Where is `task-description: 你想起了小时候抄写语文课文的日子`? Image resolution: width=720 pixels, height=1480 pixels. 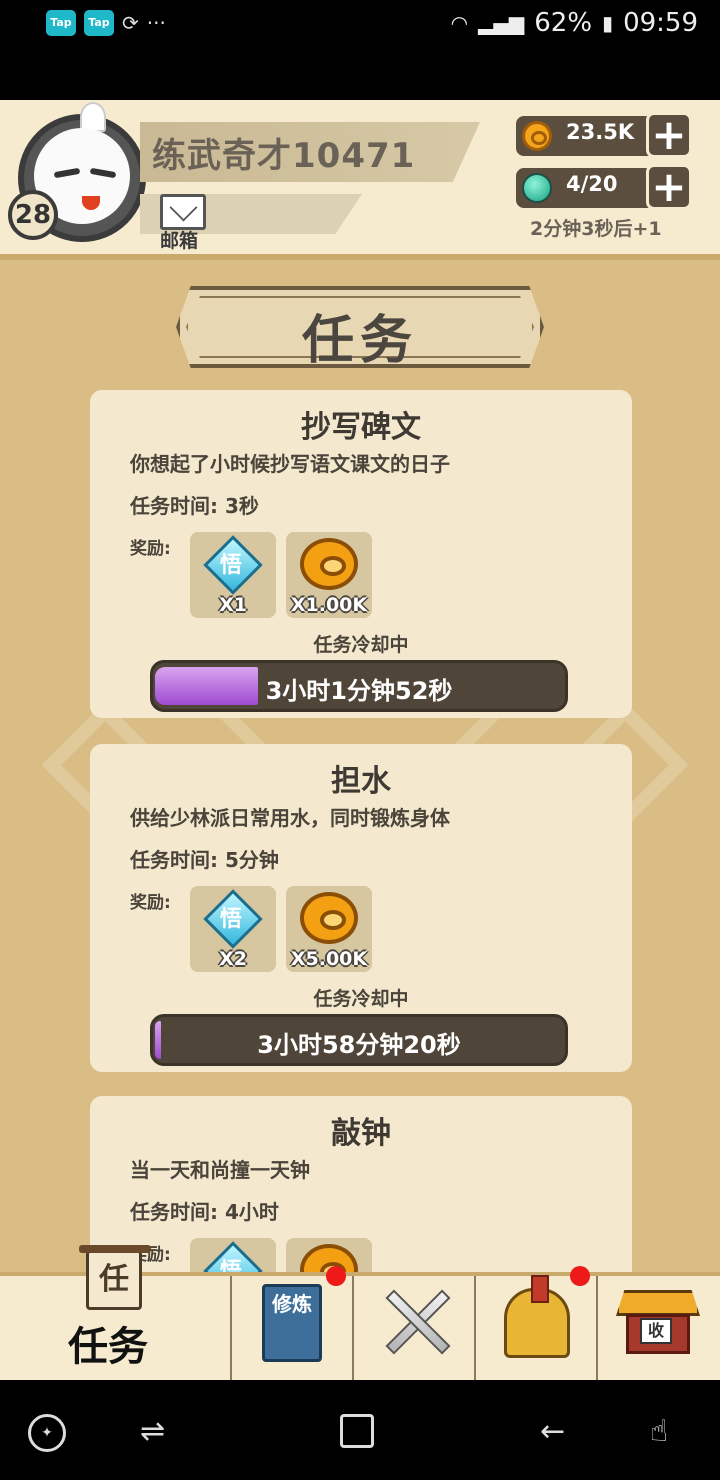 task-description: 你想起了小时候抄写语文课文的日子 is located at coordinates (290, 464).